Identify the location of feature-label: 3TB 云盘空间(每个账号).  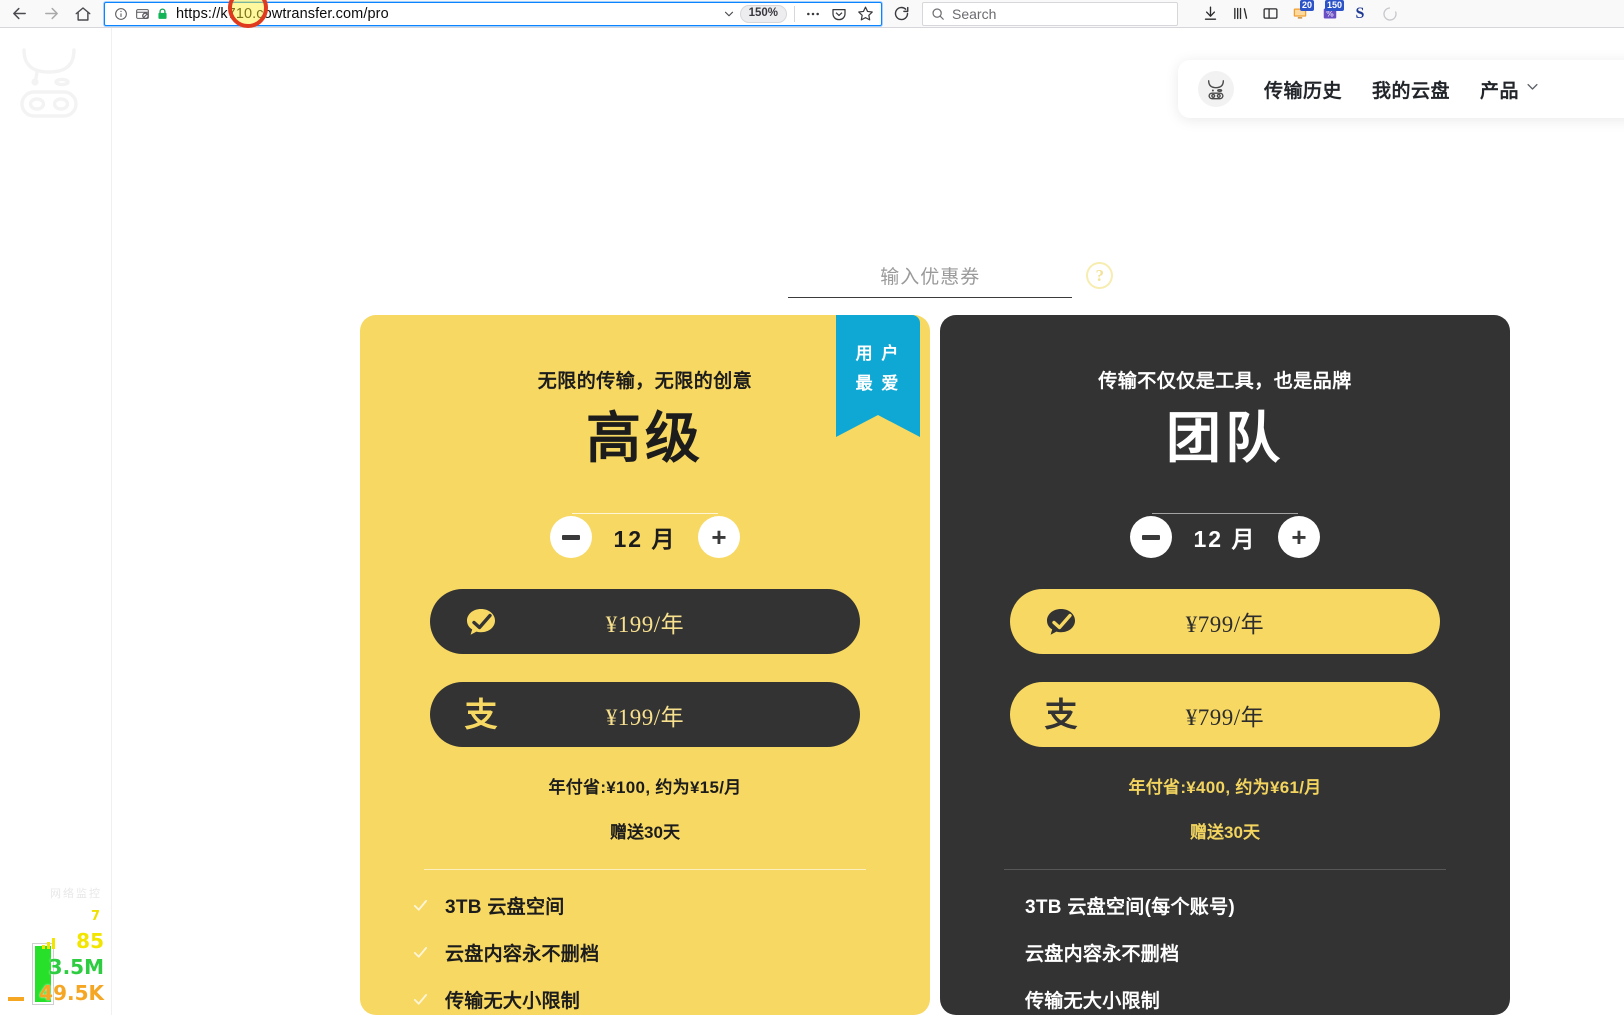
(1130, 907).